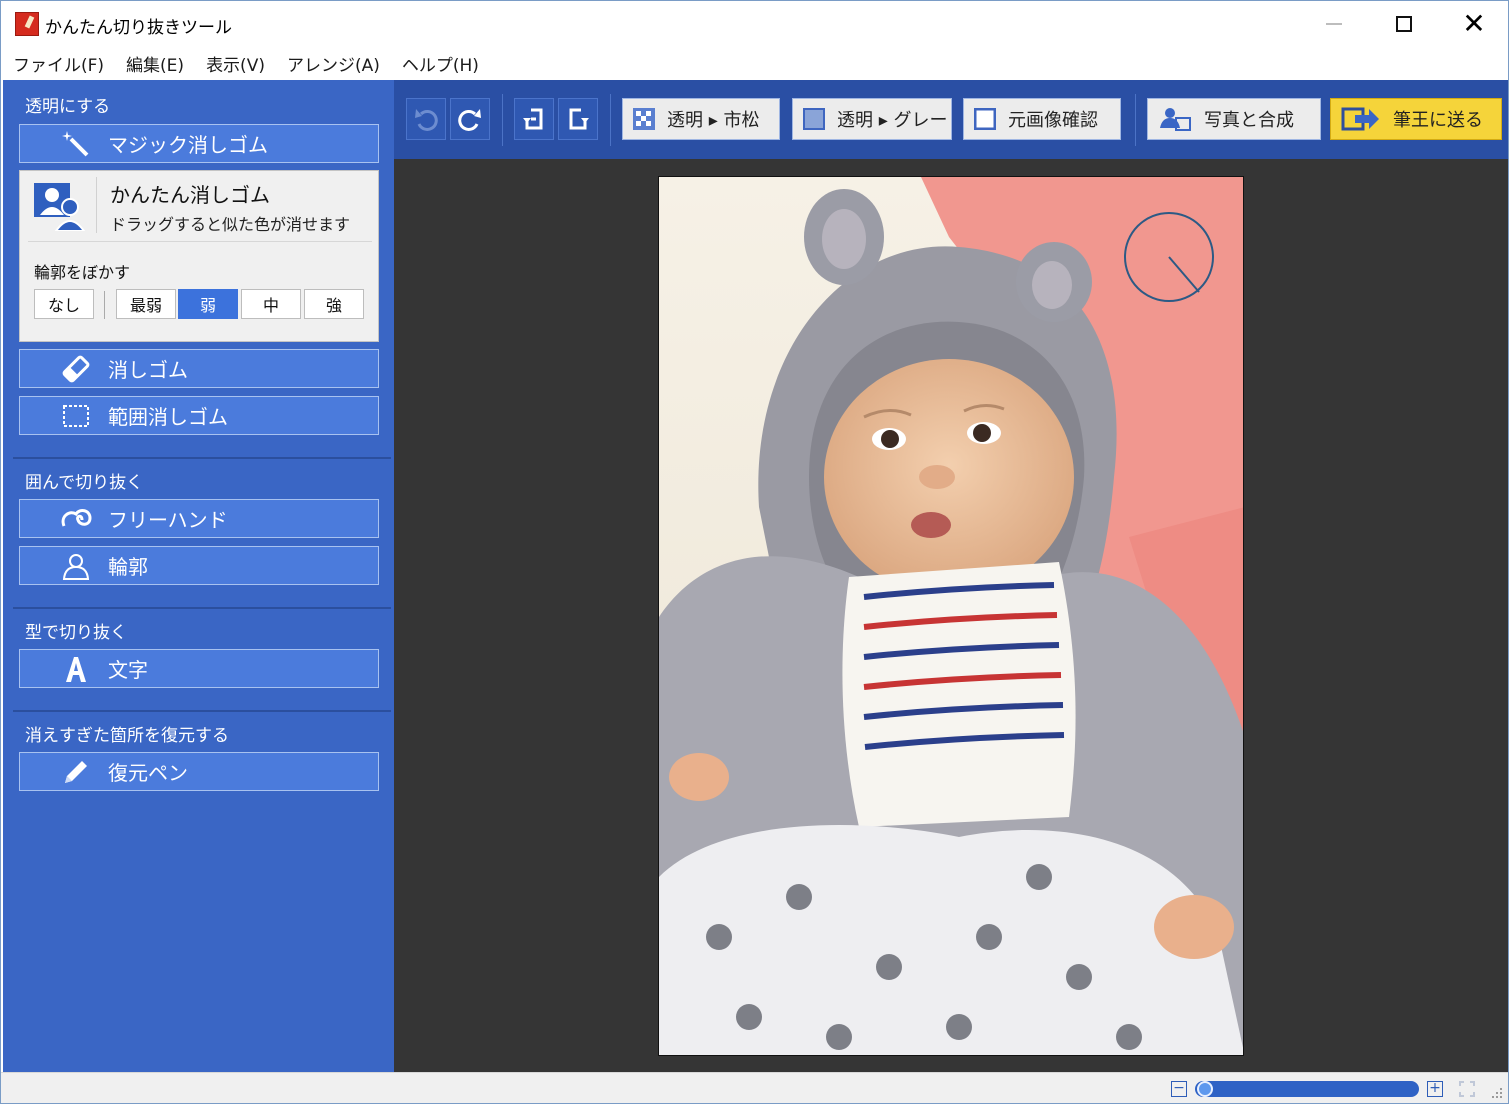  I want to click on blur-label: 輪郭をぼかす, so click(82, 272).